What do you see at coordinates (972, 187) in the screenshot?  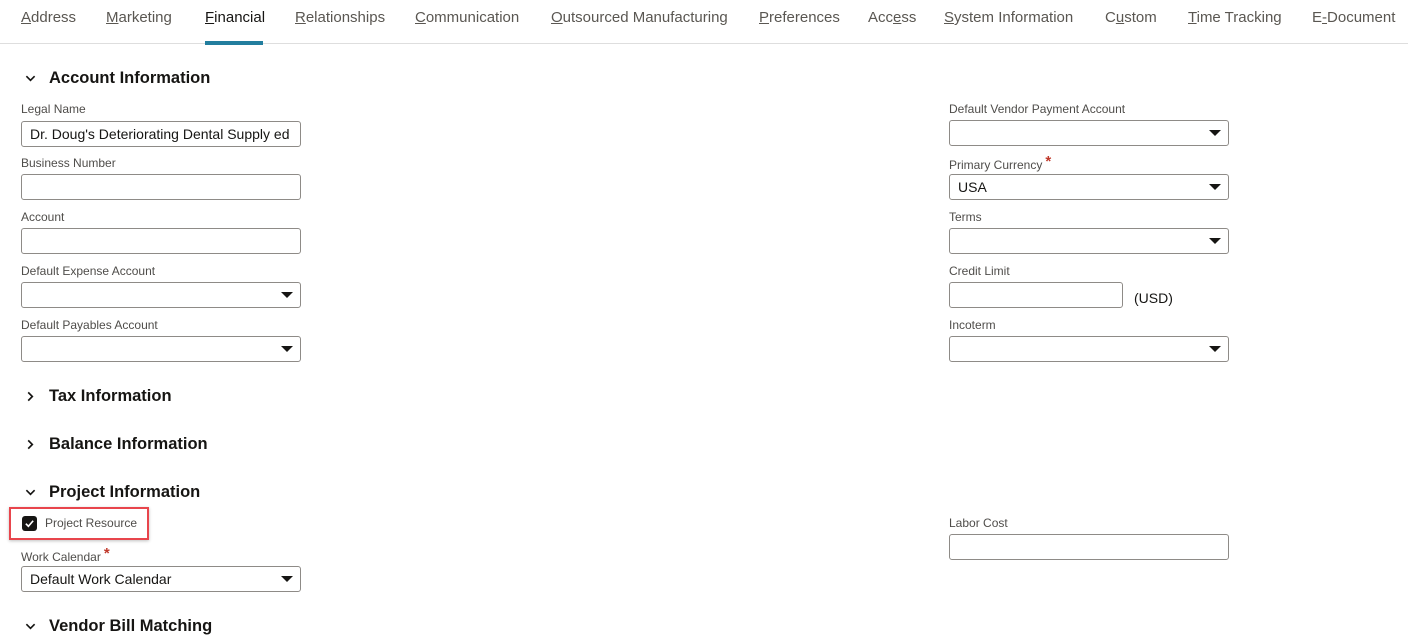 I see `primary-currency-value: USA` at bounding box center [972, 187].